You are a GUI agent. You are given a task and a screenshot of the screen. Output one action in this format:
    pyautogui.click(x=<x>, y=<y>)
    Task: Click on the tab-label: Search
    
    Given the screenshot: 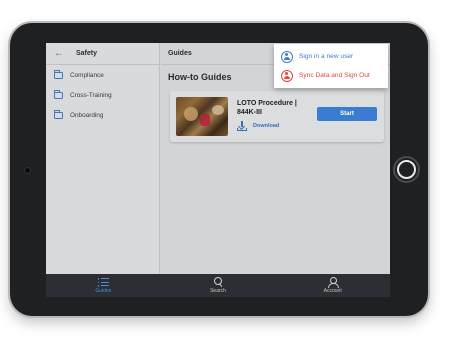 What is the action you would take?
    pyautogui.click(x=218, y=291)
    